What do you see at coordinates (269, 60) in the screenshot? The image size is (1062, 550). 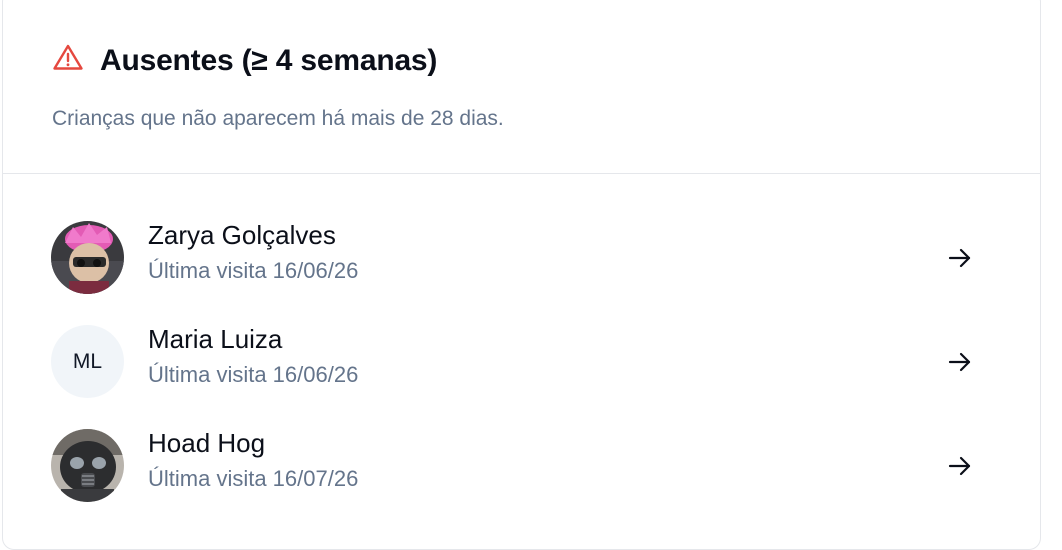 I see `card-title: Ausentes (≥ 4 semanas)` at bounding box center [269, 60].